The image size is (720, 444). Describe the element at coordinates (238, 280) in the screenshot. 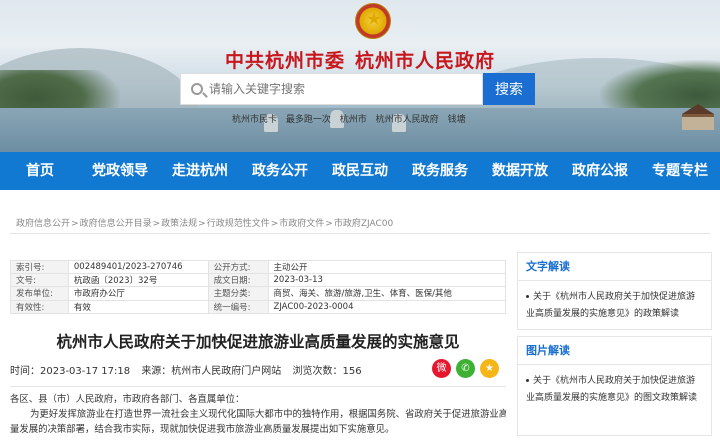

I see `info-label: 成文日期:` at that location.